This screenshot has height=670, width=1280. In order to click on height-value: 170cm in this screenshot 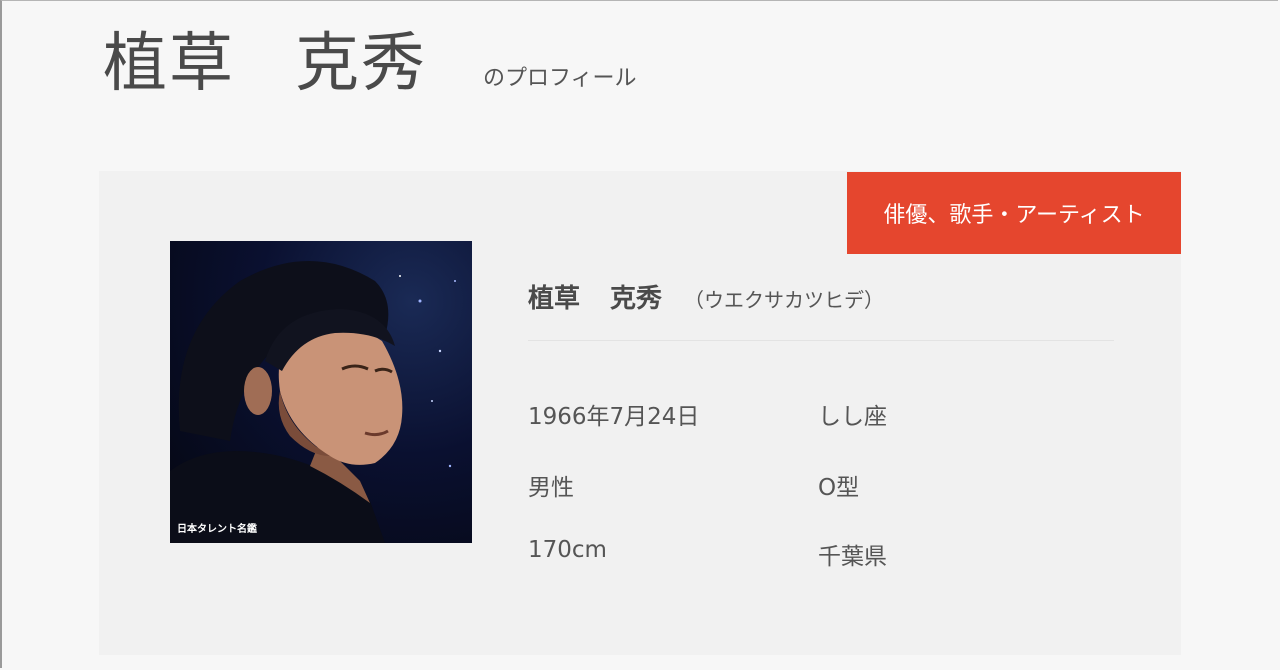, I will do `click(567, 550)`.